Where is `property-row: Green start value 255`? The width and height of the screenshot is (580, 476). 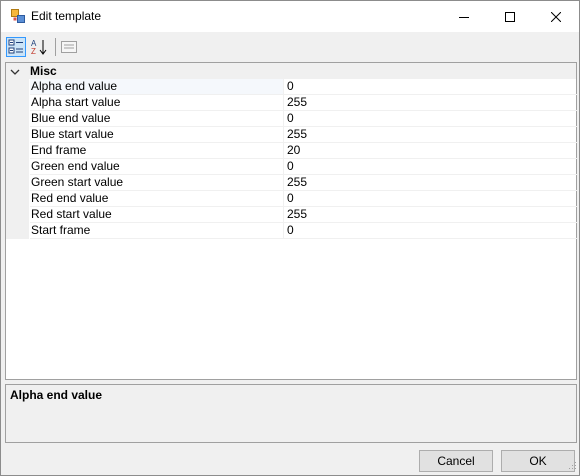 property-row: Green start value 255 is located at coordinates (291, 183).